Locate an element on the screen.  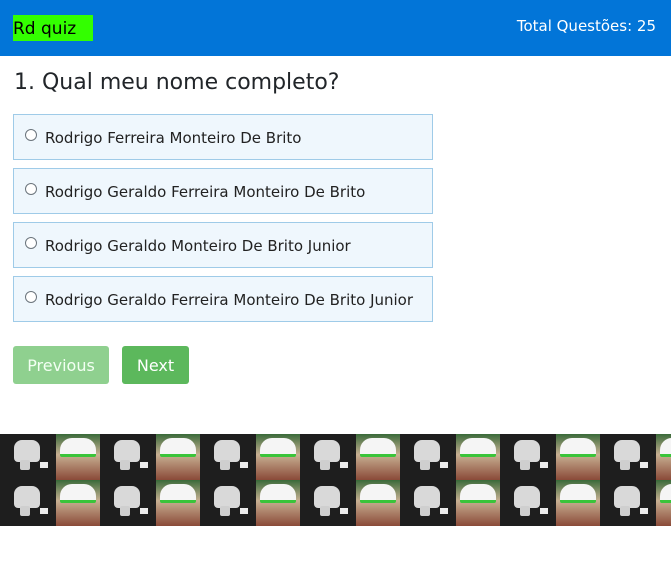
total-questions-counter: Total Questões: 25 is located at coordinates (586, 26).